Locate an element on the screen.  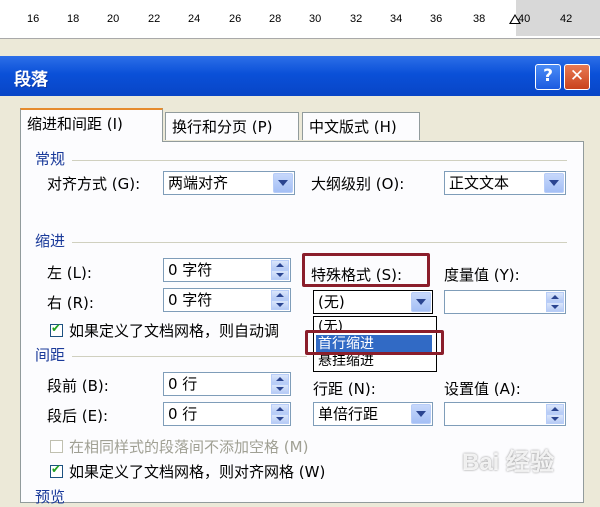
alignment-select: 两端对齐 is located at coordinates (229, 183).